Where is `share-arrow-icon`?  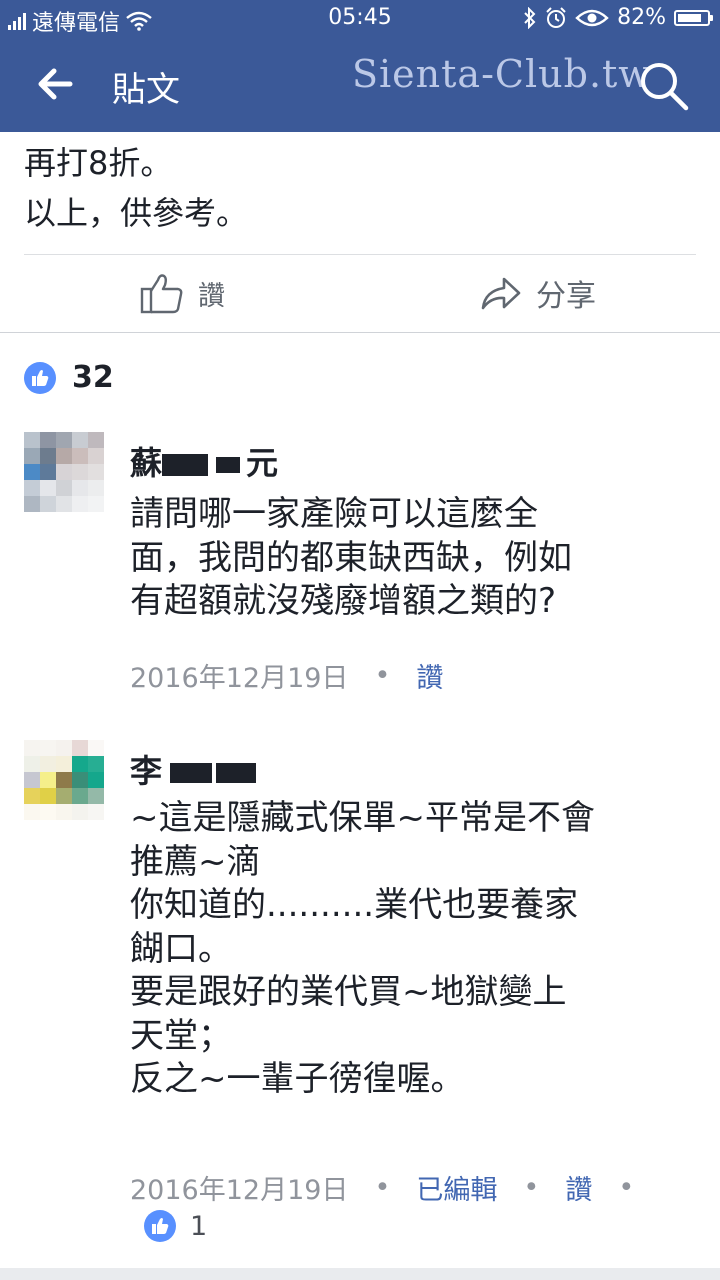 share-arrow-icon is located at coordinates (501, 293).